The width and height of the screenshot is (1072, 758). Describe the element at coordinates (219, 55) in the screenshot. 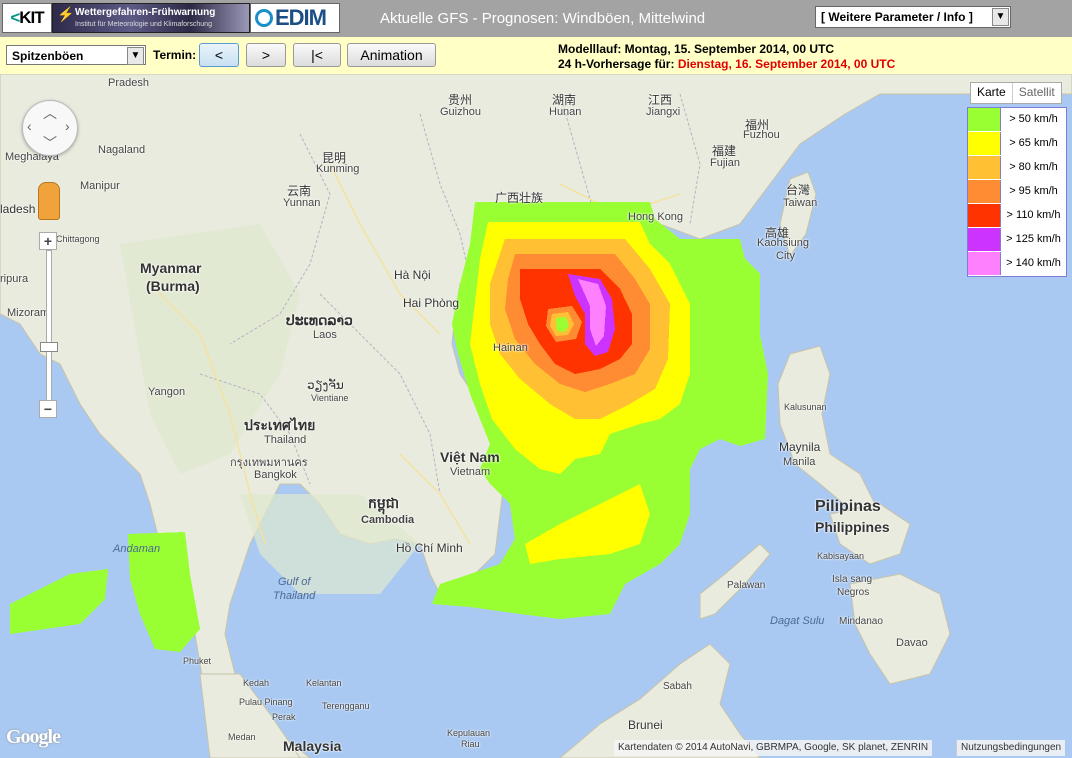

I see `prev-button: <` at that location.